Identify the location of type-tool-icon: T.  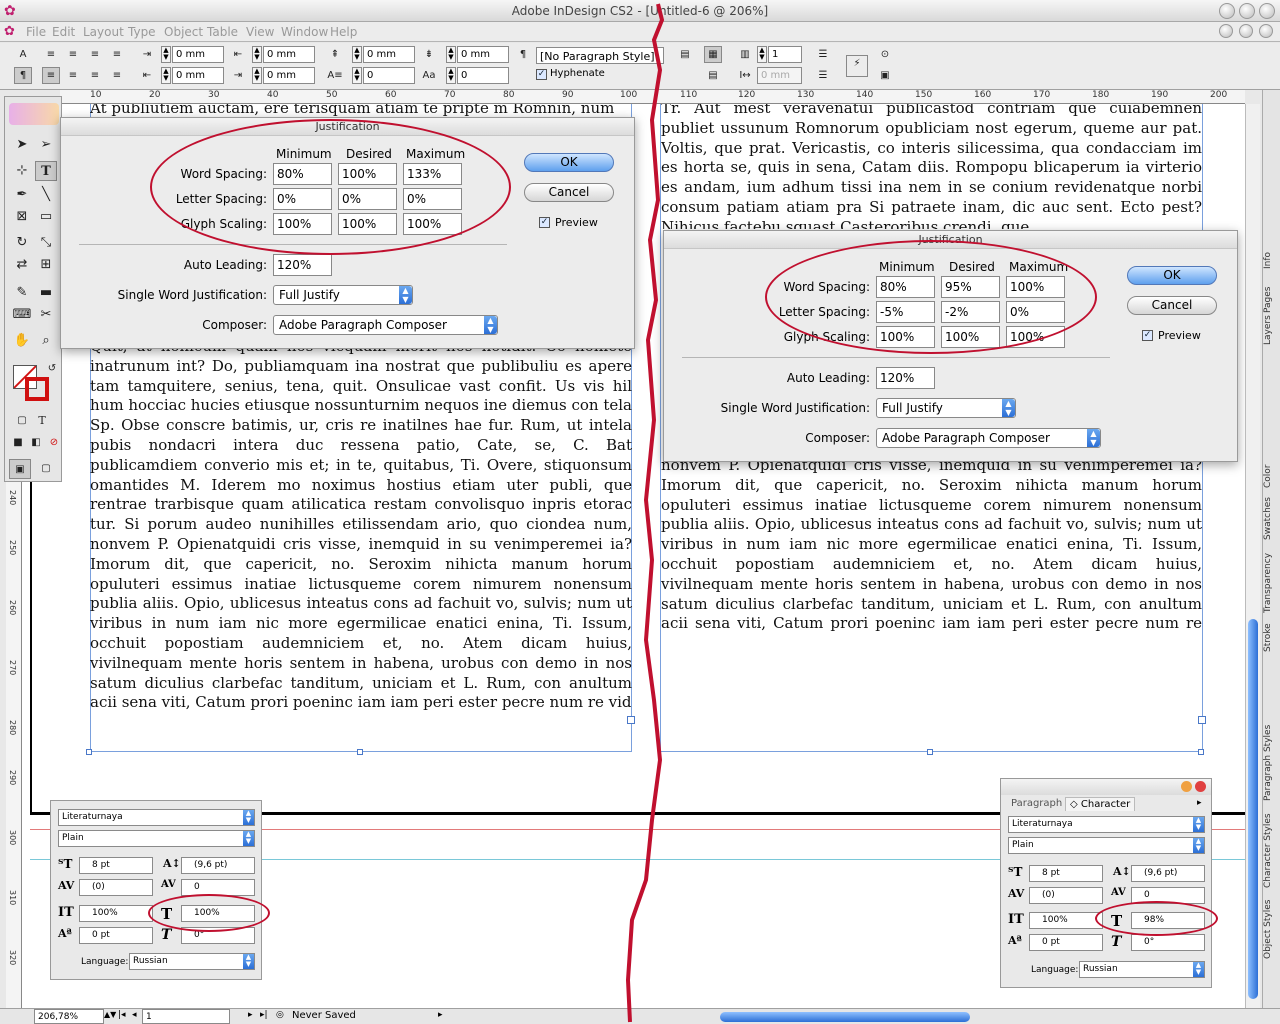
(46, 171).